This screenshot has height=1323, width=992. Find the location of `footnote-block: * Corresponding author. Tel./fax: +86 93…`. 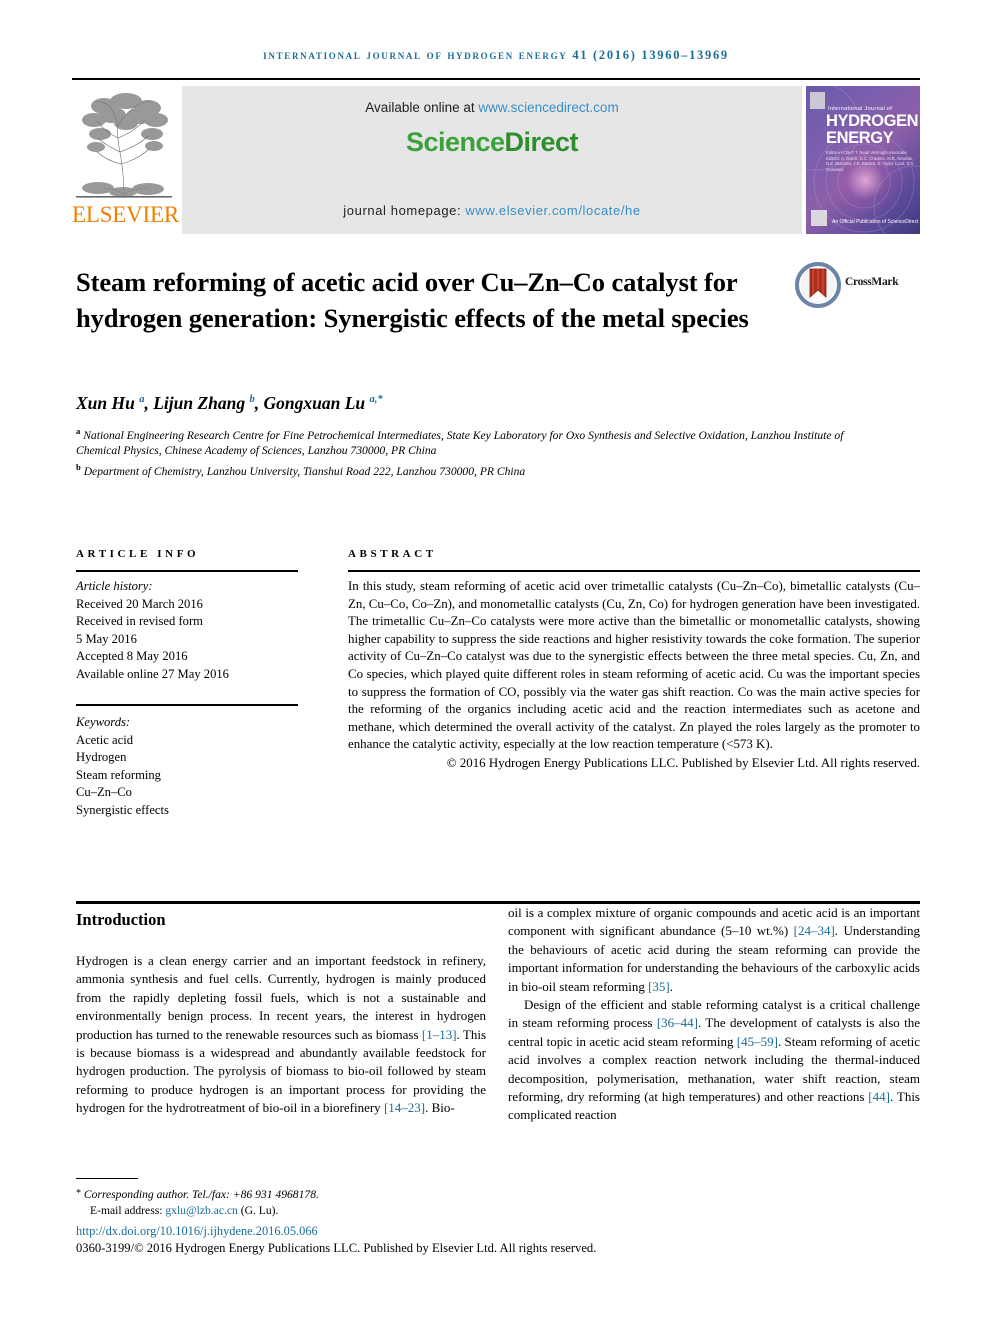

footnote-block: * Corresponding author. Tel./fax: +86 93… is located at coordinates (286, 1202).